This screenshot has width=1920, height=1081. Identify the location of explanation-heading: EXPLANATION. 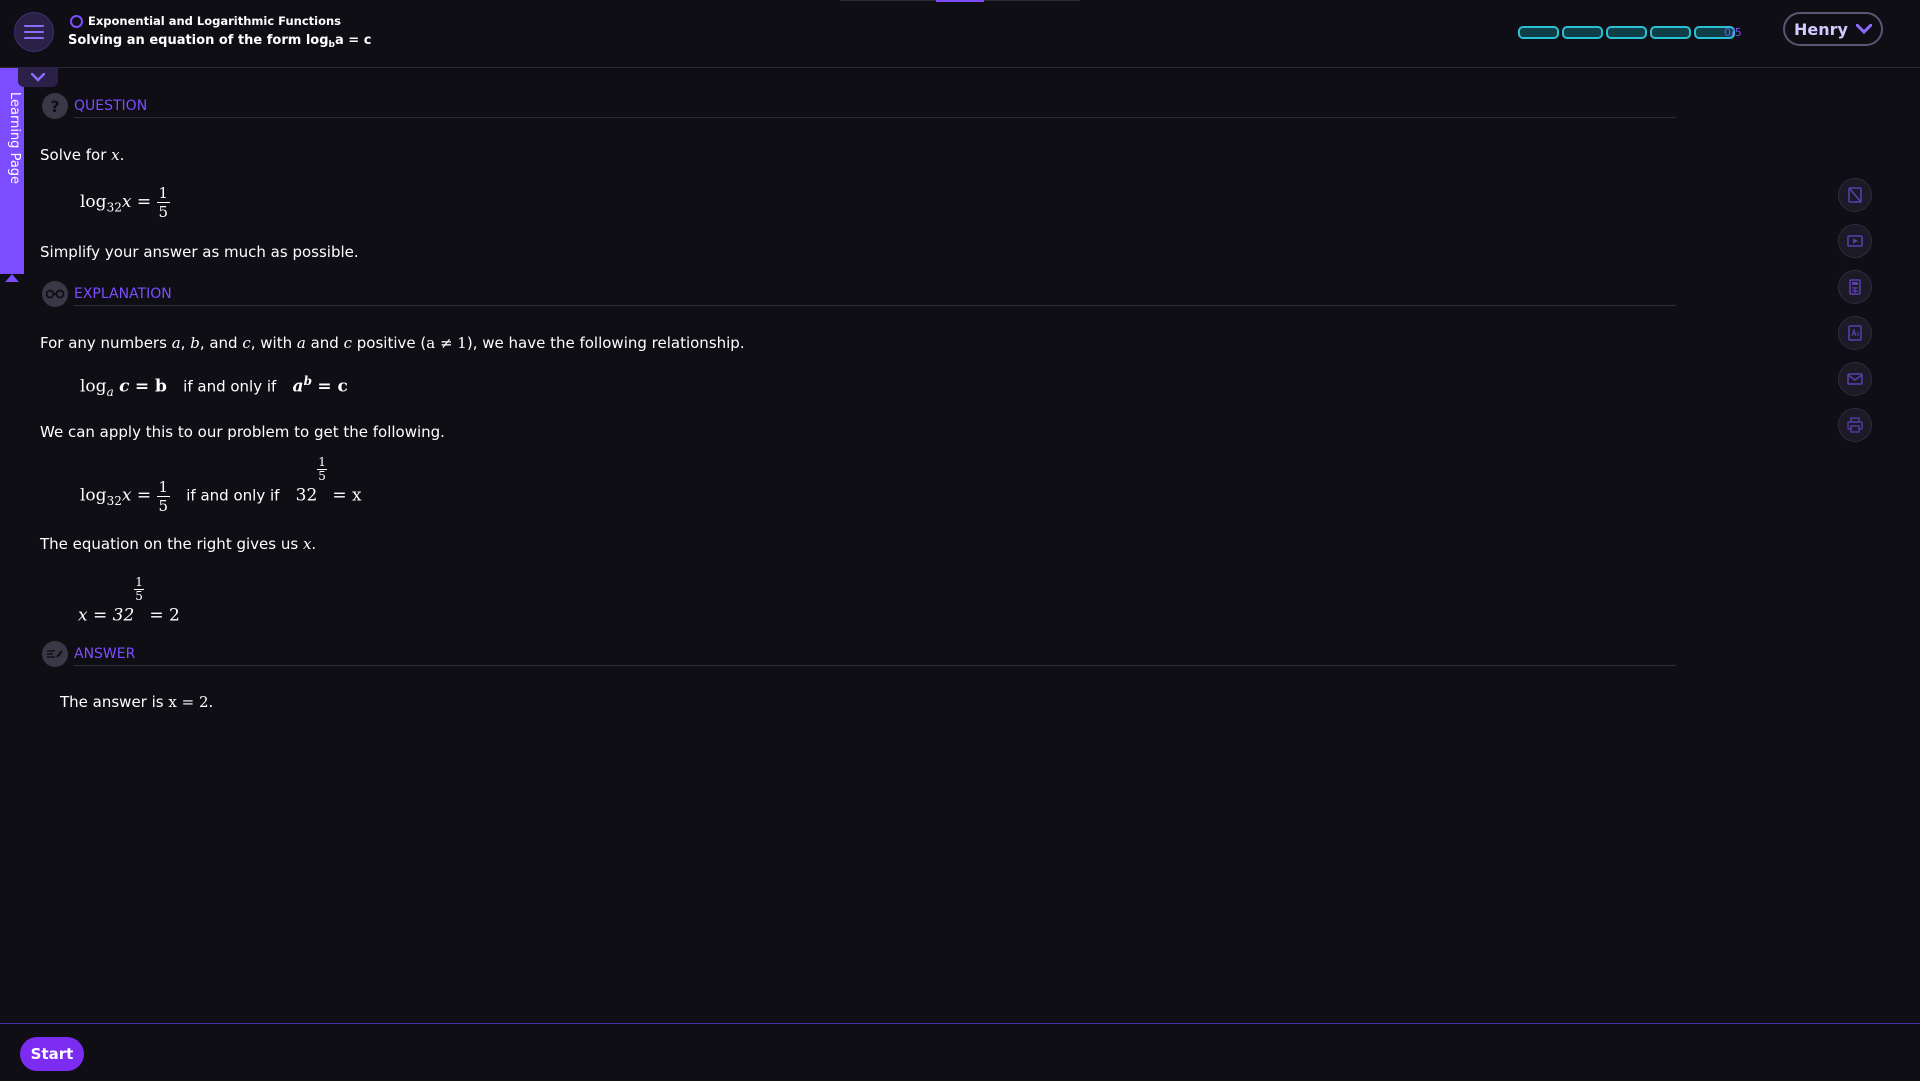
(123, 294).